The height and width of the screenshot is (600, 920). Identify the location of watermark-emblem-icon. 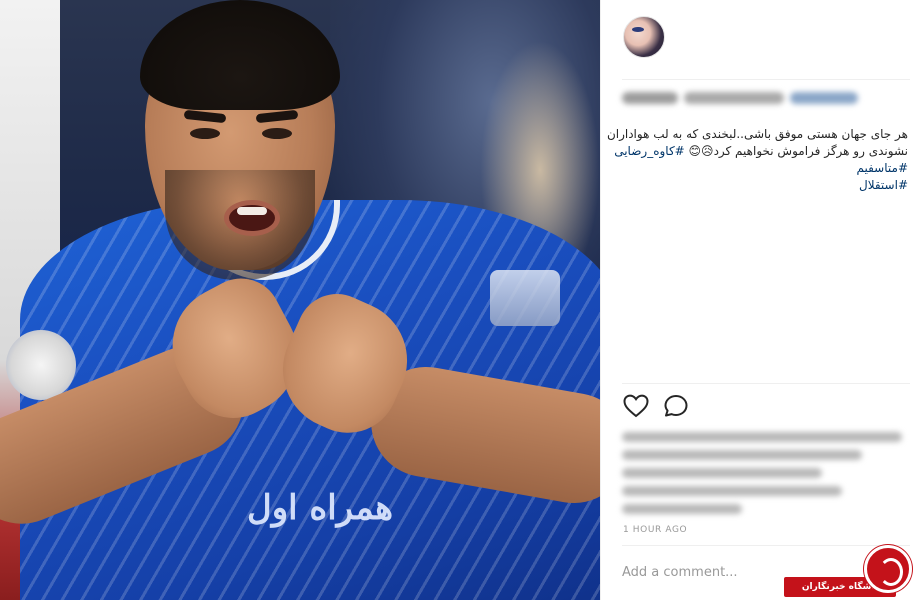
(888, 569).